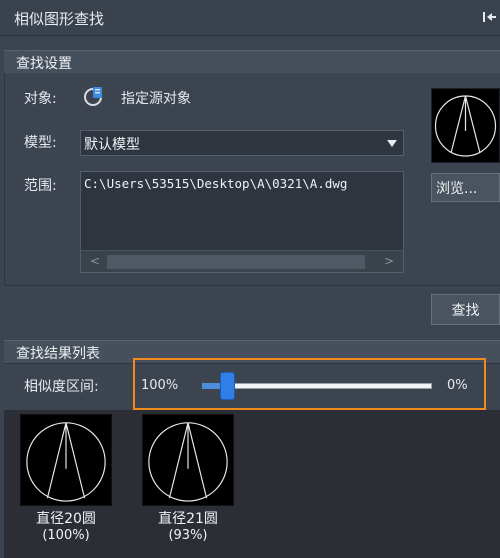 The height and width of the screenshot is (558, 500). Describe the element at coordinates (66, 535) in the screenshot. I see `result-score: (100%)` at that location.